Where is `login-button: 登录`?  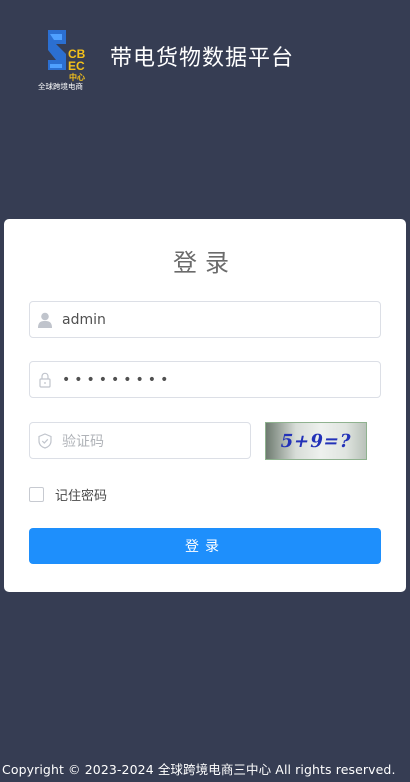
login-button: 登录 is located at coordinates (205, 546).